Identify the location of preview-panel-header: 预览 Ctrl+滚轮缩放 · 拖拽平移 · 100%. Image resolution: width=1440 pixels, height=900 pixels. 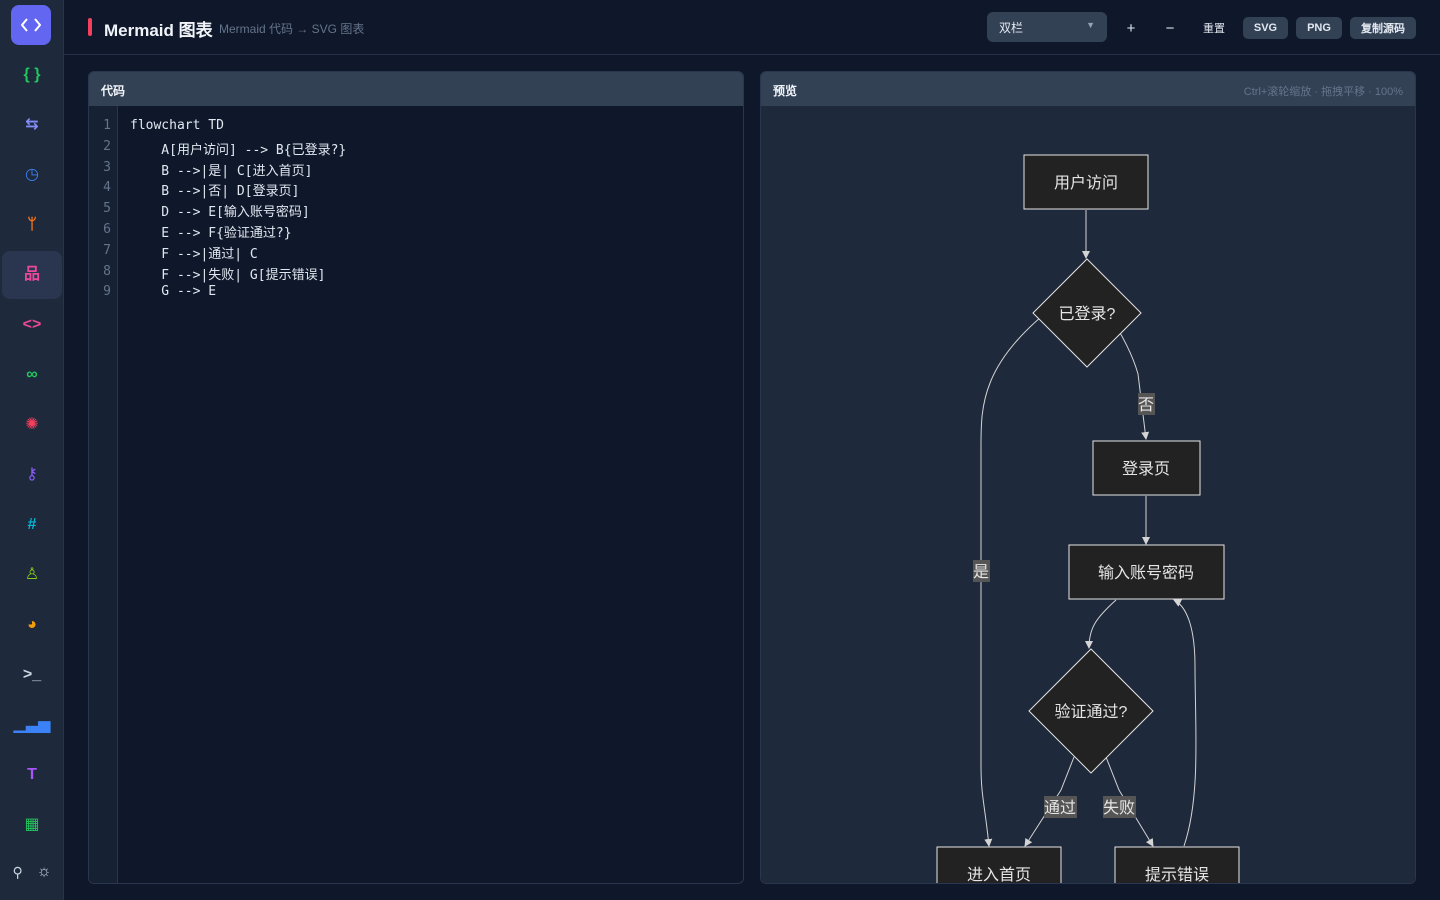
(1088, 89).